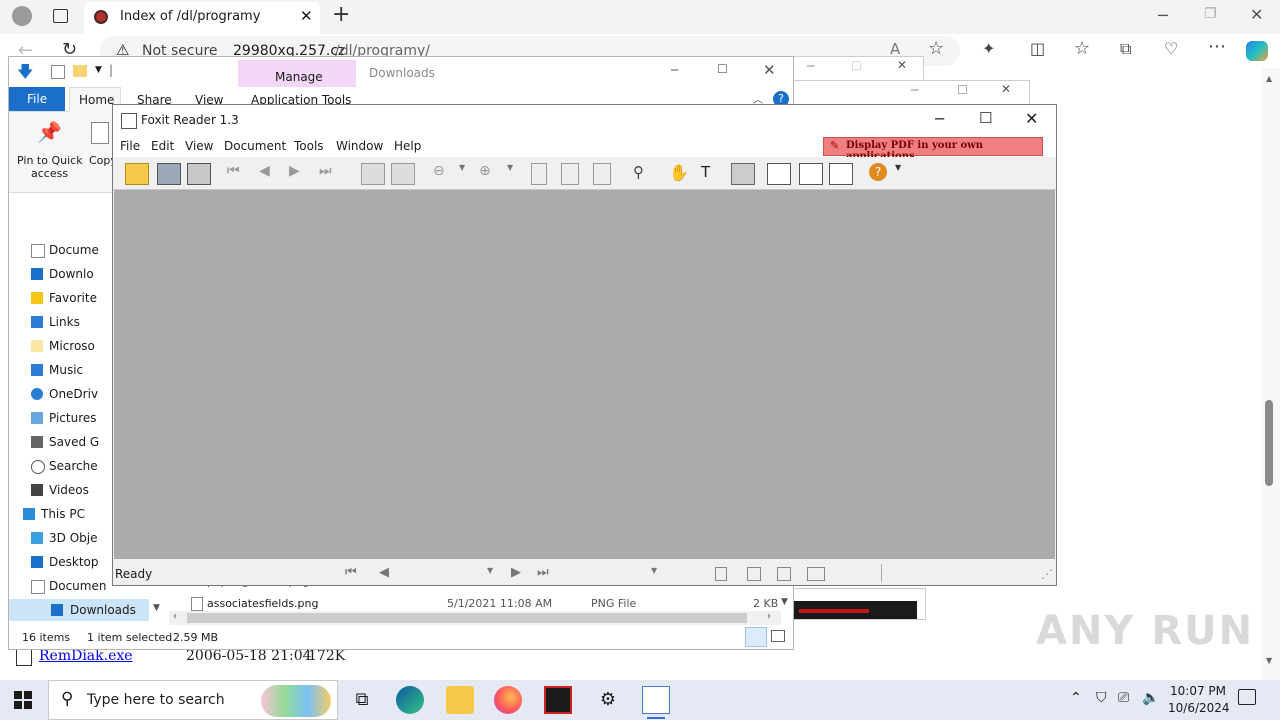 Image resolution: width=1280 pixels, height=720 pixels. What do you see at coordinates (1247, 697) in the screenshot?
I see `notifications-icon` at bounding box center [1247, 697].